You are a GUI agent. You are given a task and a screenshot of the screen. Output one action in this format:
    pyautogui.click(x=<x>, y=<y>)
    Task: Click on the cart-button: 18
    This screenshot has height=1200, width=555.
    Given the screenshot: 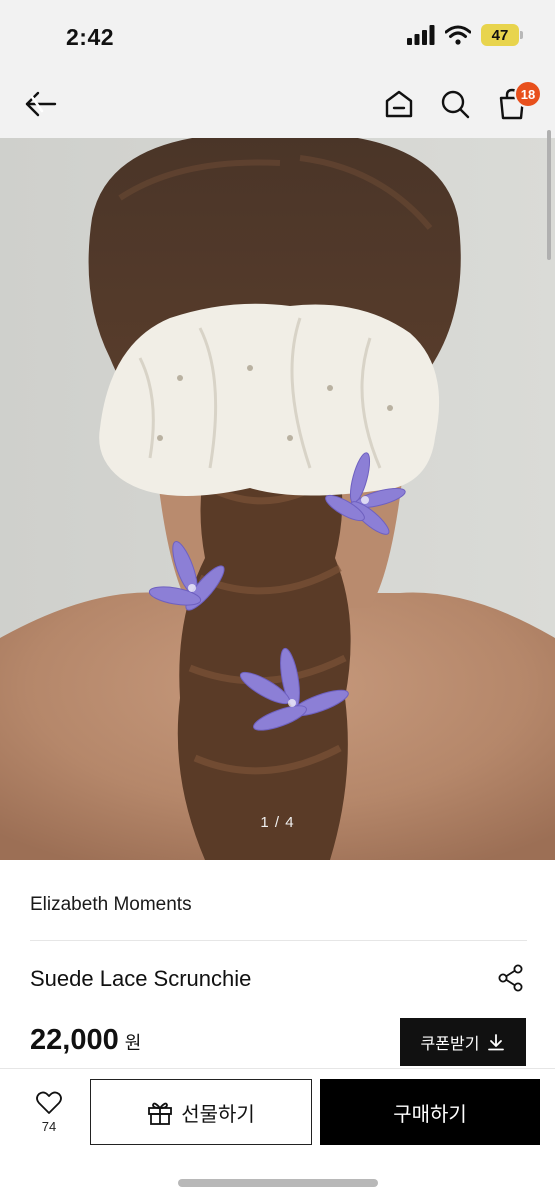 What is the action you would take?
    pyautogui.click(x=518, y=101)
    